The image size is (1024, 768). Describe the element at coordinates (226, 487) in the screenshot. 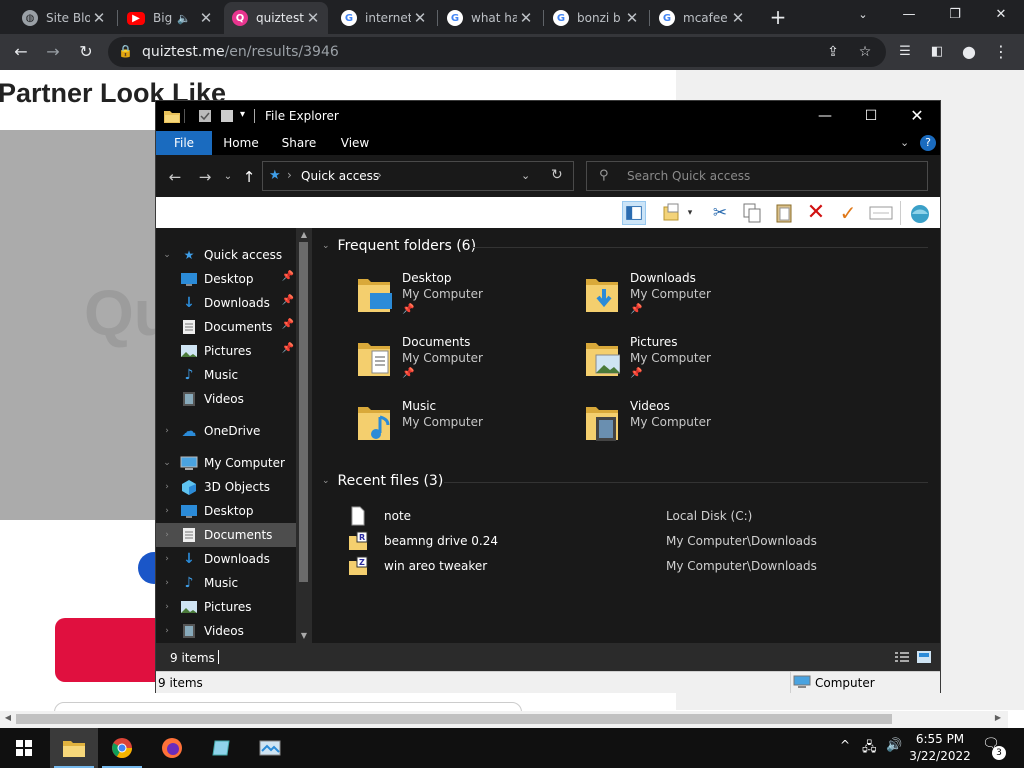

I see `nav-item-3d-objects: › 3D Objects` at that location.